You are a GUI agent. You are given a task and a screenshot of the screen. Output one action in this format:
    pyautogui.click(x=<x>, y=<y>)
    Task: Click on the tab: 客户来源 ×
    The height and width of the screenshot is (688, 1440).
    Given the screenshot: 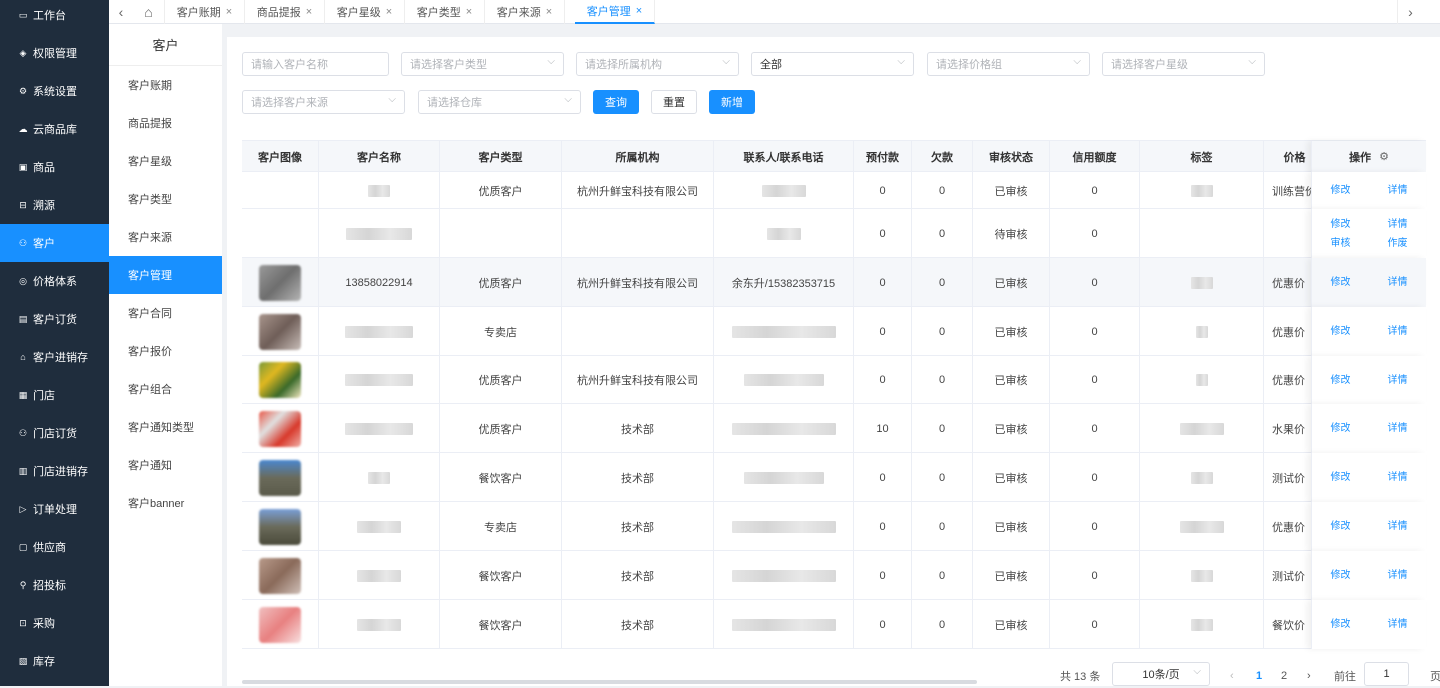 What is the action you would take?
    pyautogui.click(x=525, y=12)
    